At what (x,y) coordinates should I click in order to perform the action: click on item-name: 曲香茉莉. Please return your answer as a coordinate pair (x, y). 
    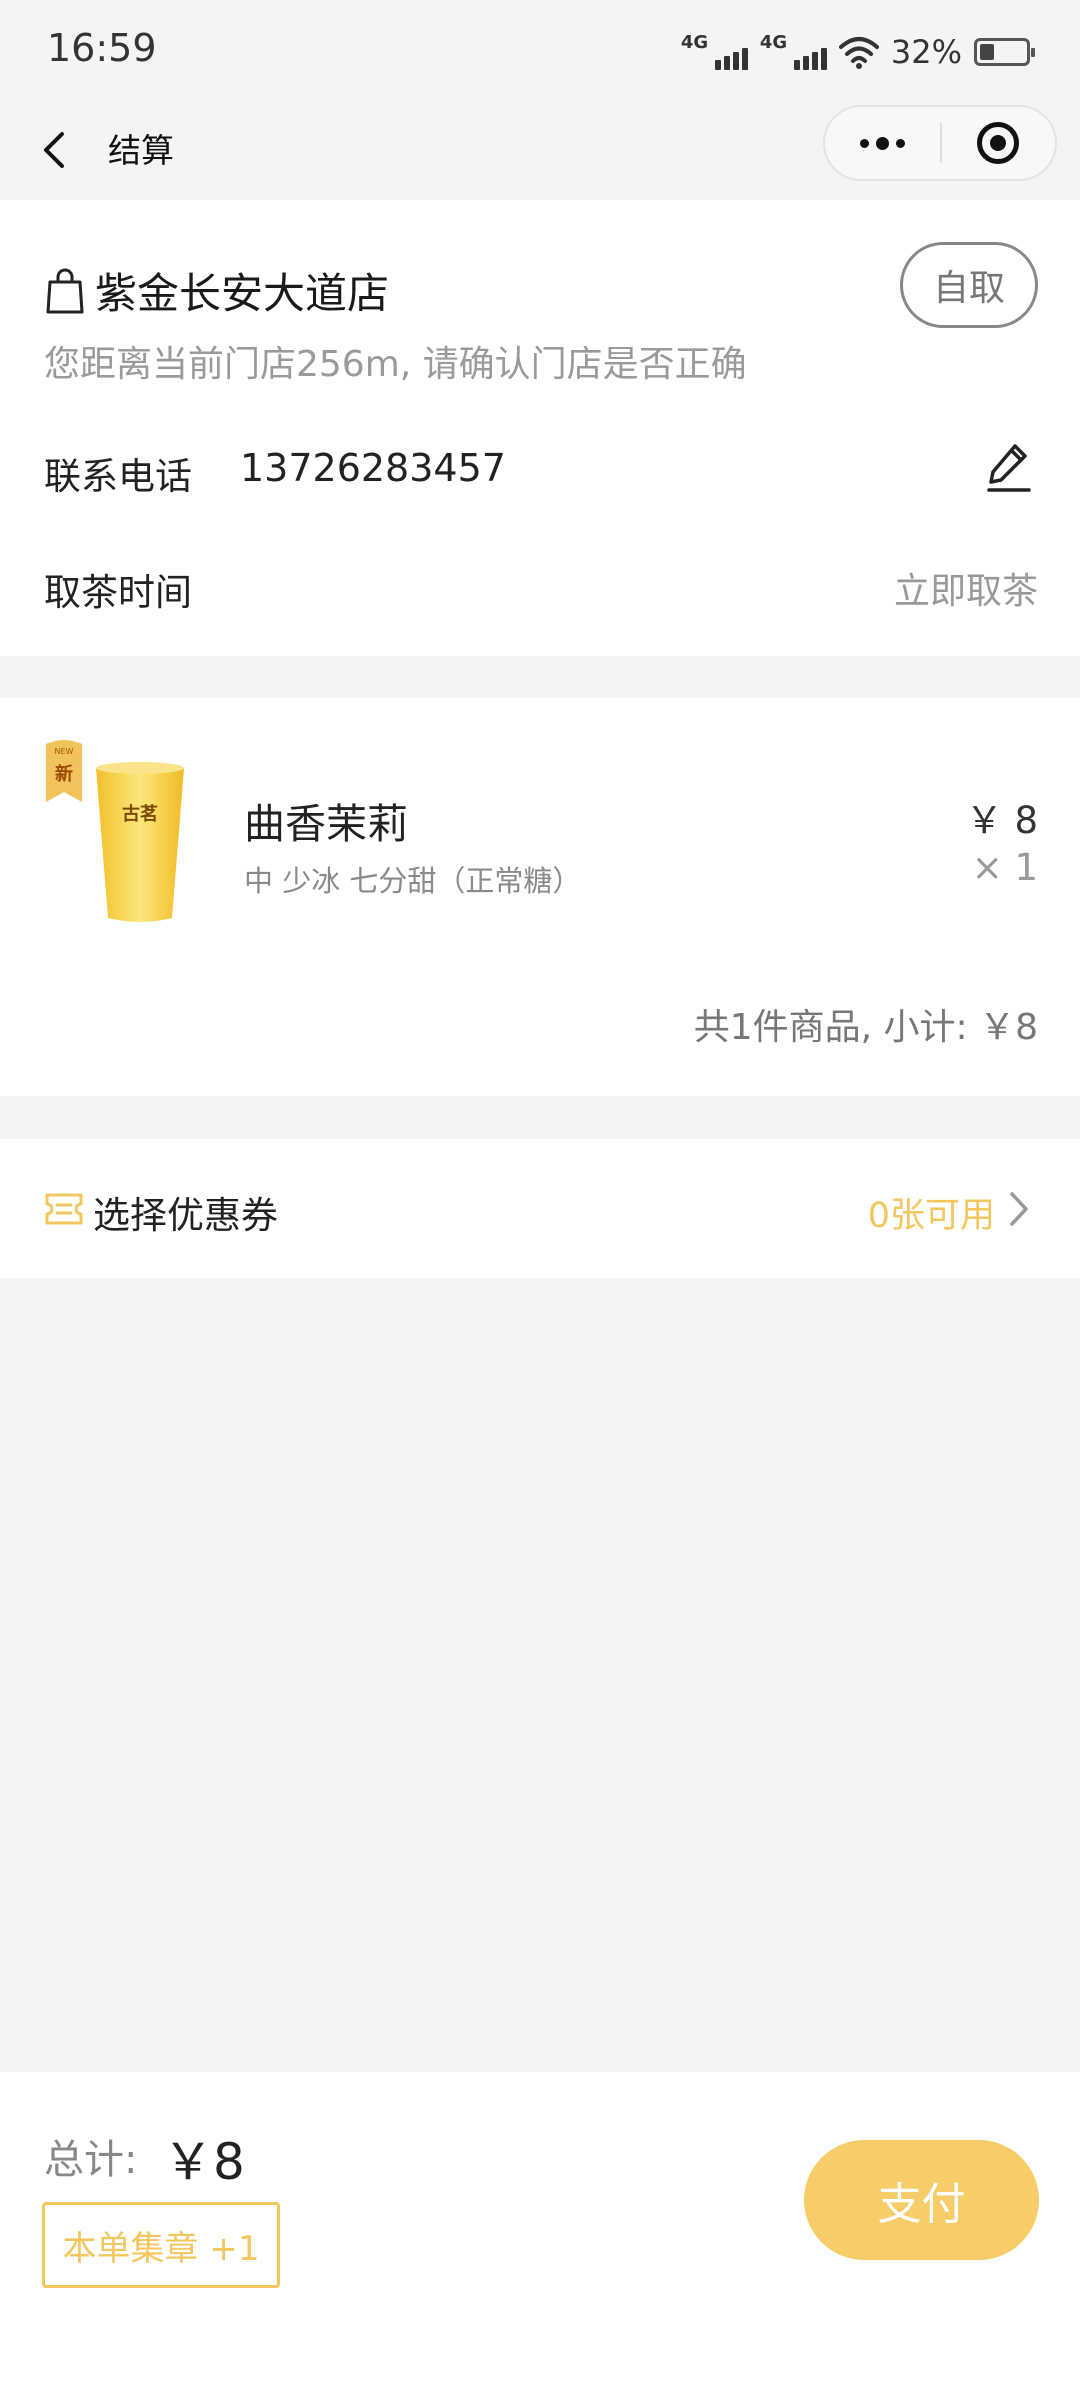
    Looking at the image, I should click on (326, 824).